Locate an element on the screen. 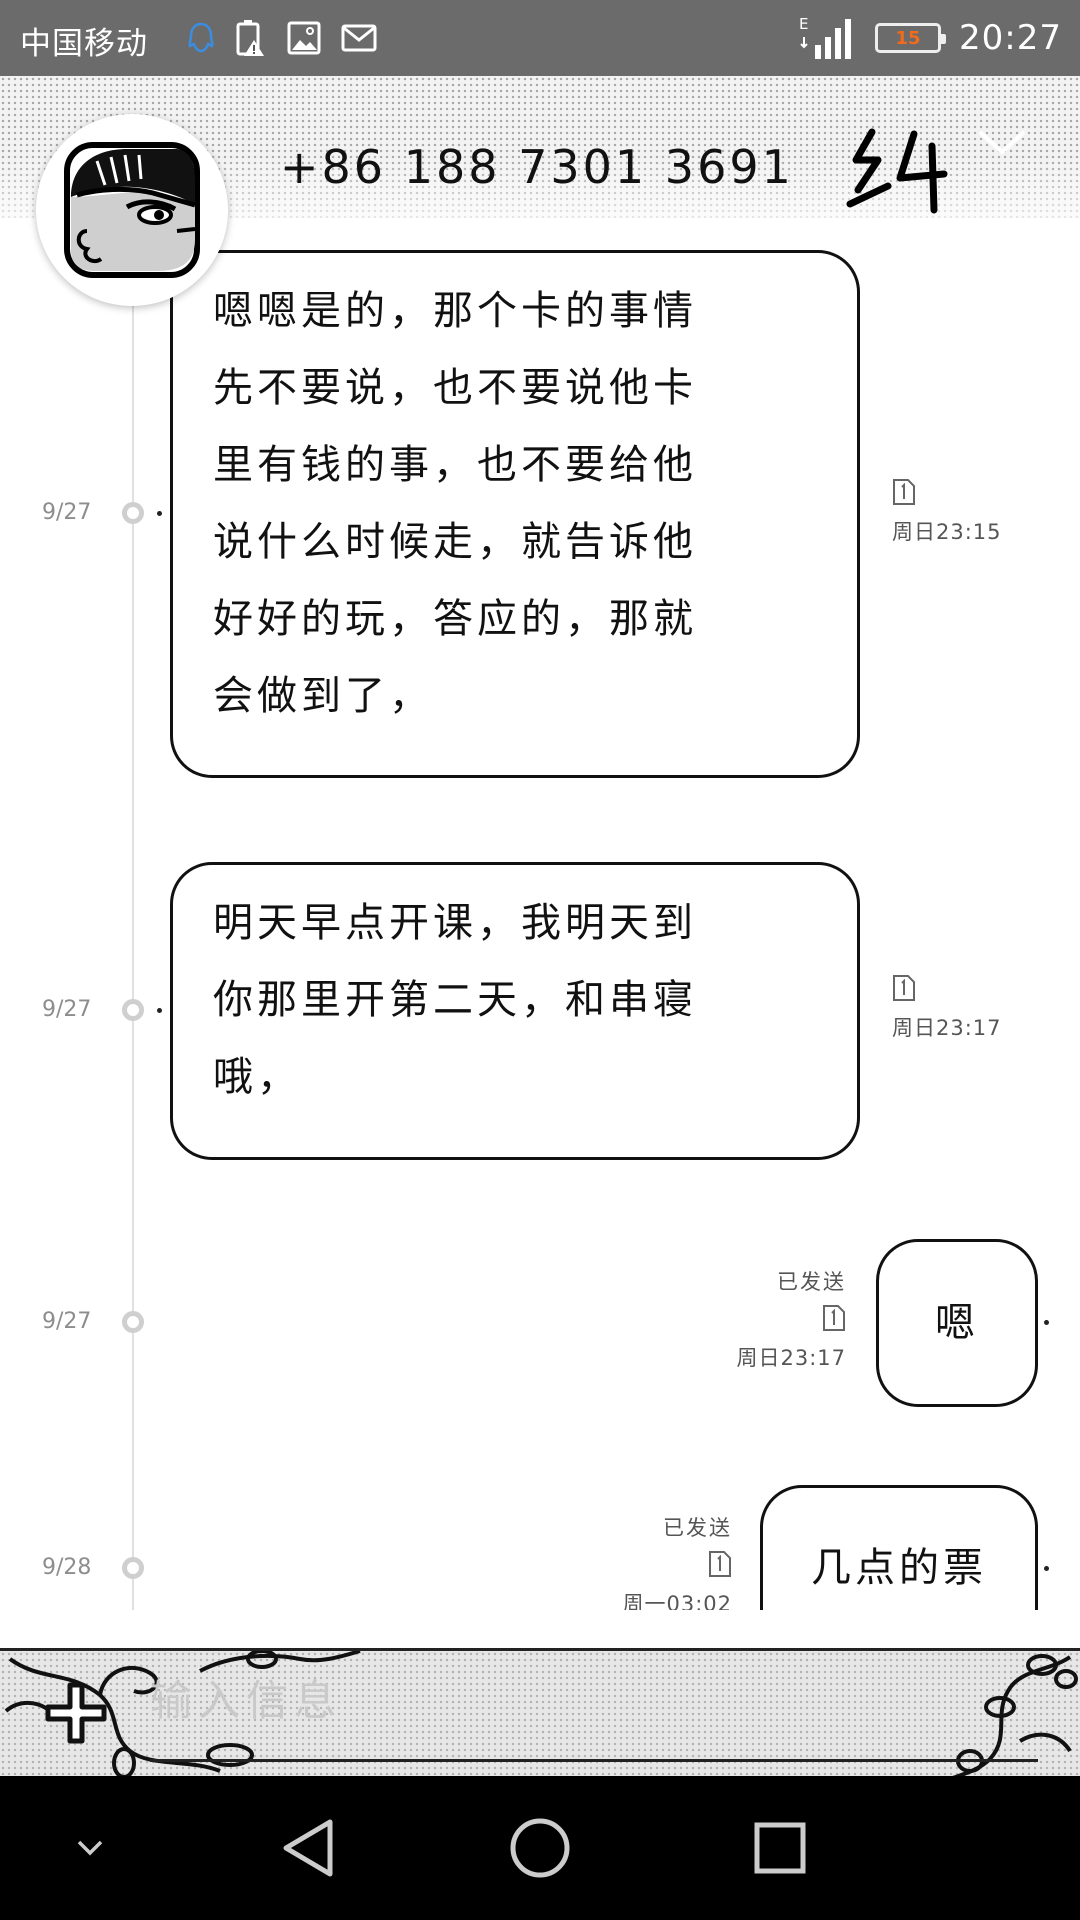 Image resolution: width=1080 pixels, height=1920 pixels. message-meta: 已发送 周日23:17 is located at coordinates (791, 1319).